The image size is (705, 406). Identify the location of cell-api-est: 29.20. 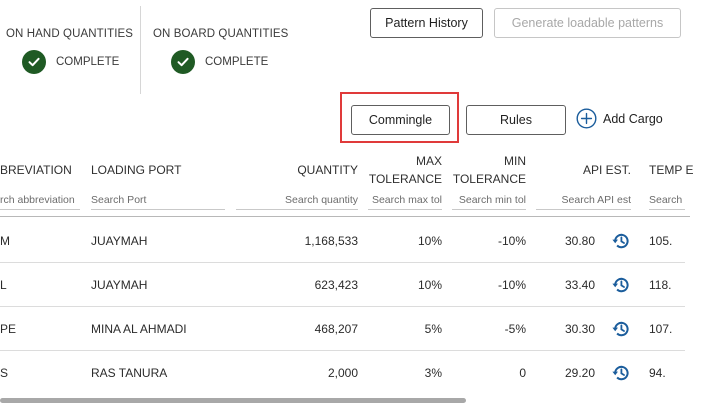
(579, 373).